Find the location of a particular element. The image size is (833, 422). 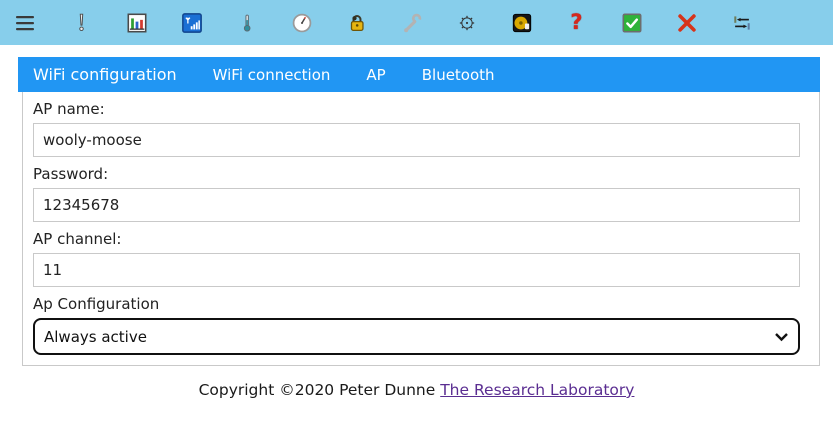

password-label: Password: is located at coordinates (71, 174).